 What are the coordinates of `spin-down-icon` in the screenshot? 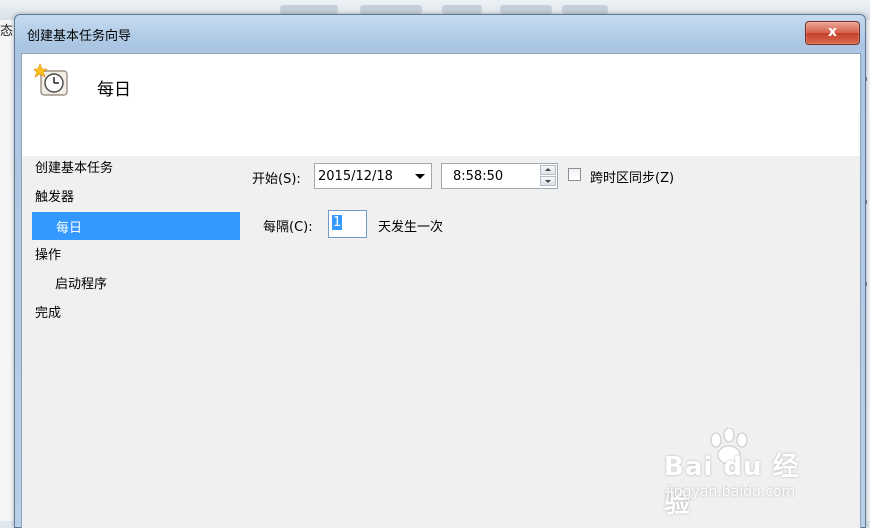 It's located at (548, 181).